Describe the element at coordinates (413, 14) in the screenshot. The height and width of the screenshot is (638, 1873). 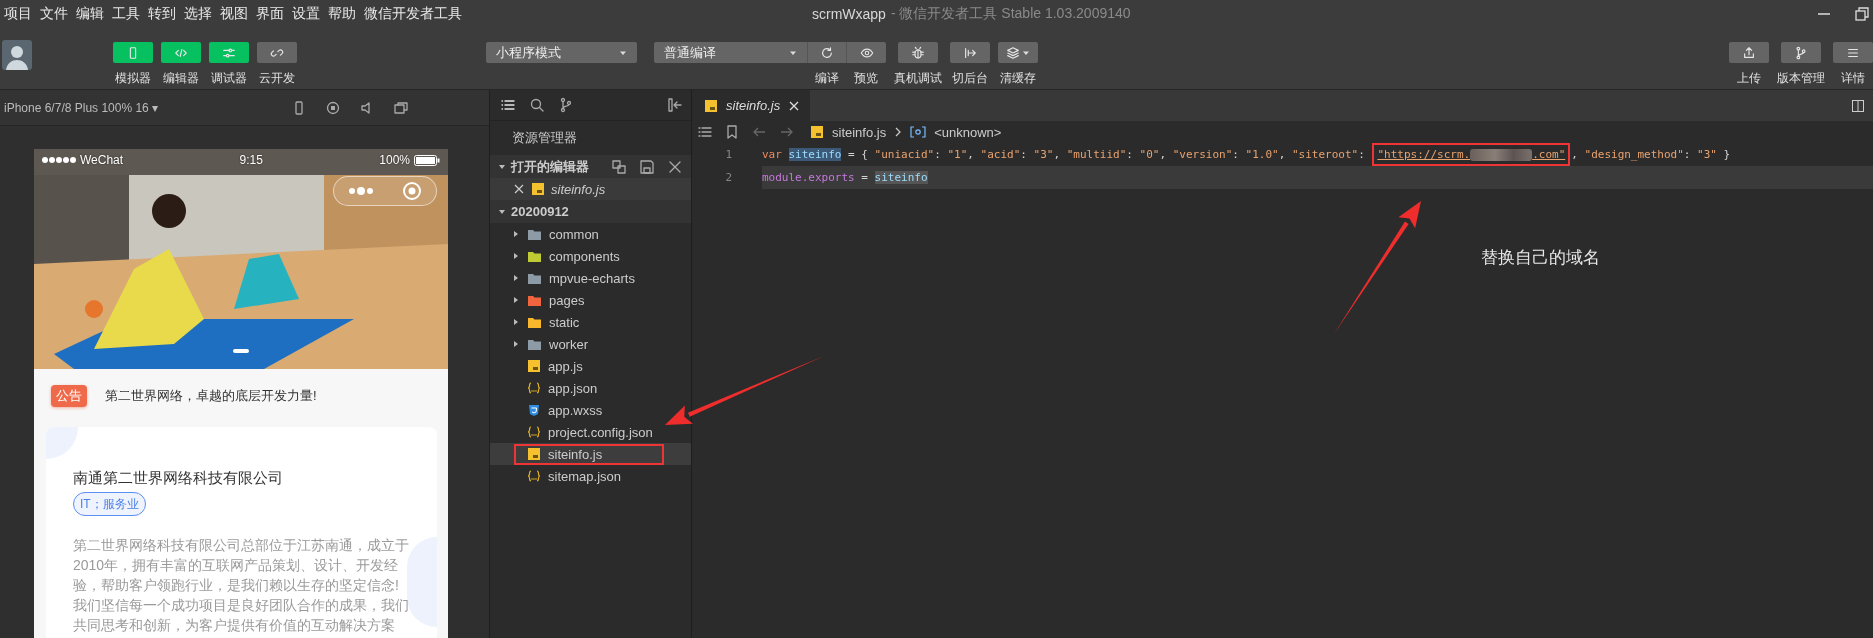
I see `menu-item: 微信开发者工具` at that location.